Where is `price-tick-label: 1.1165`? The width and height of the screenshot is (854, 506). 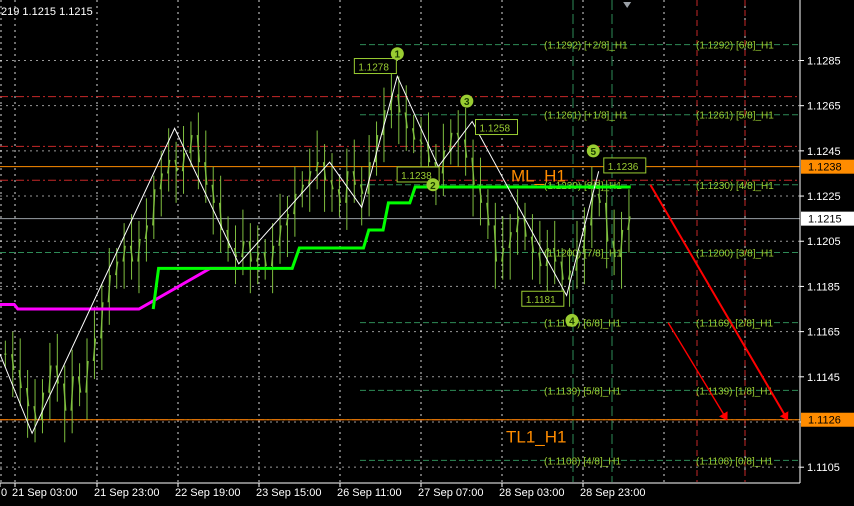
price-tick-label: 1.1165 is located at coordinates (823, 333).